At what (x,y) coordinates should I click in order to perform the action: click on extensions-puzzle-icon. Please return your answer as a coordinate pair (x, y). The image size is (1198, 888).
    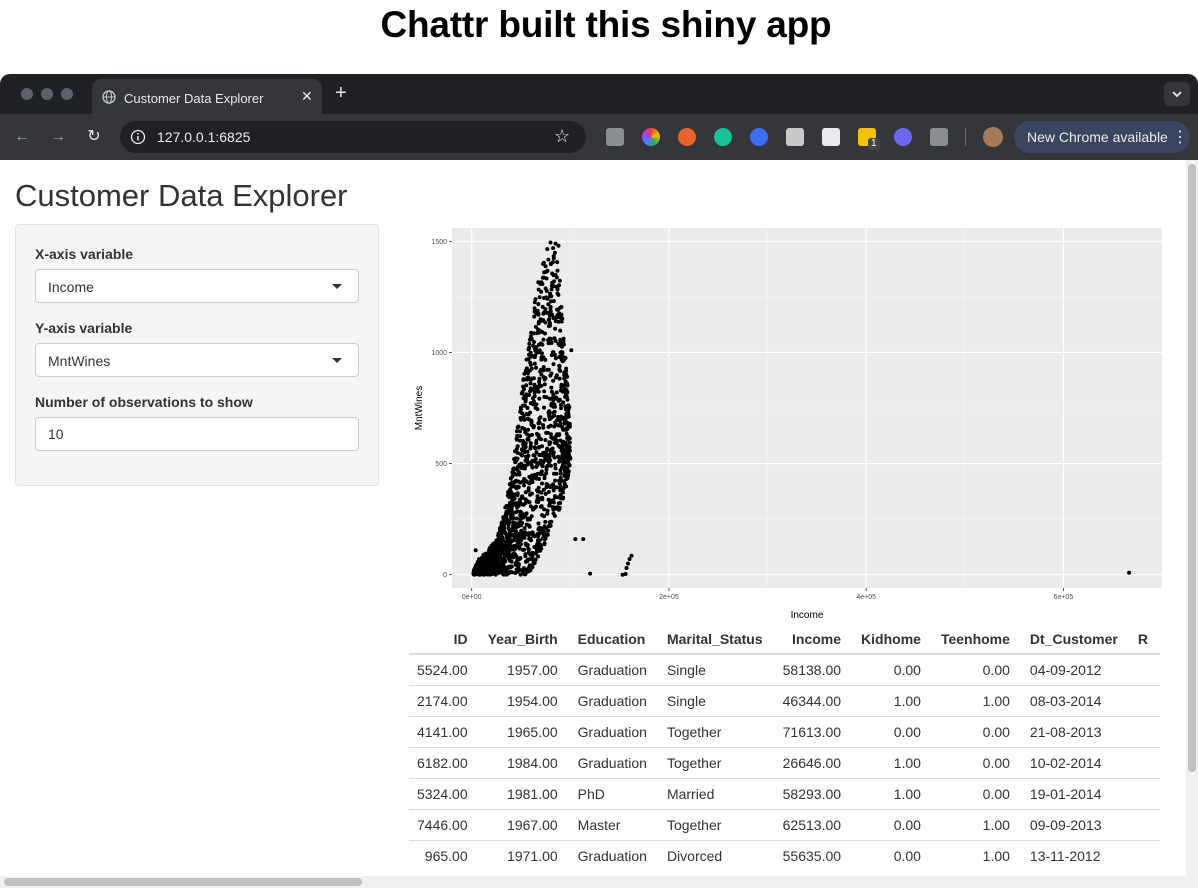
    Looking at the image, I should click on (939, 137).